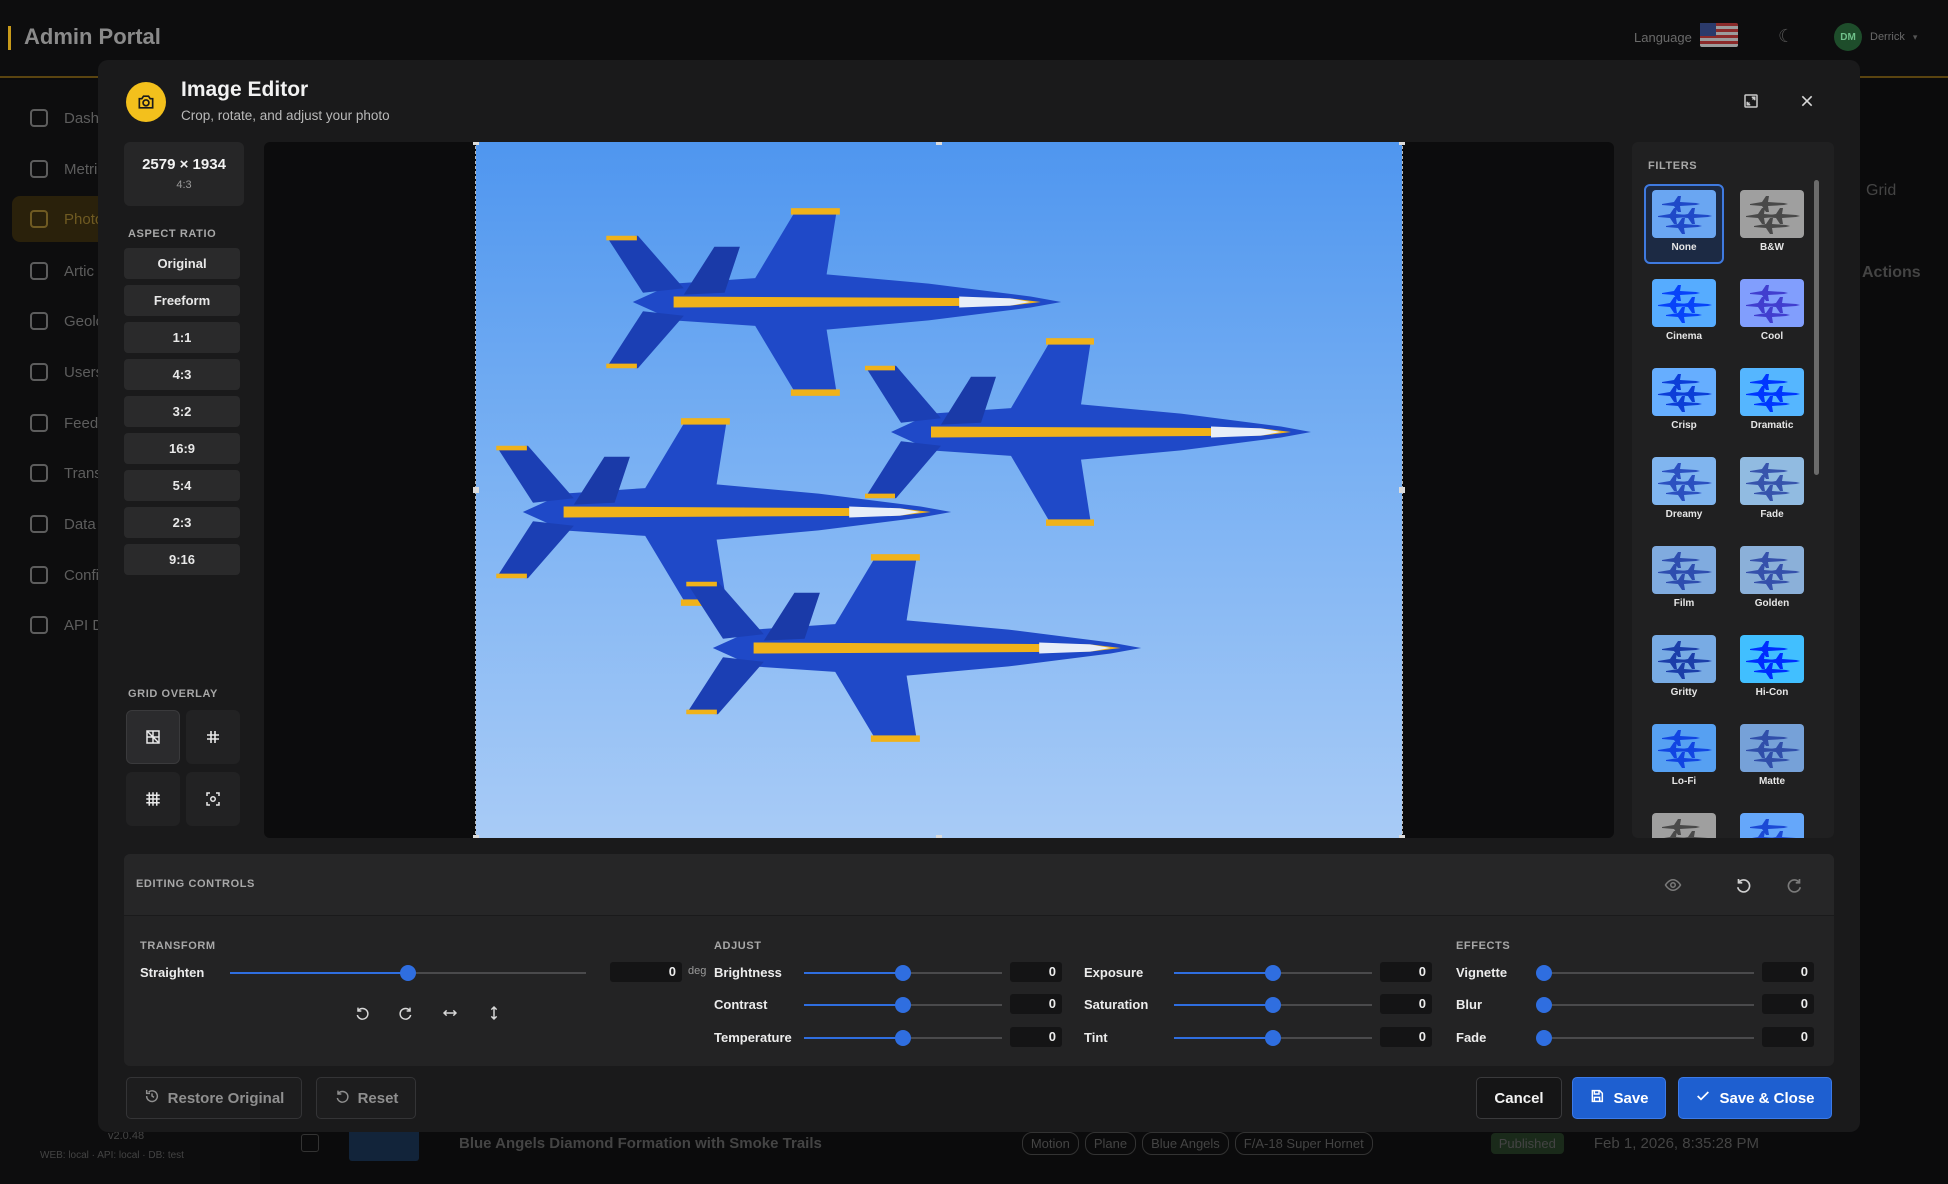  I want to click on row-checkbox, so click(310, 1143).